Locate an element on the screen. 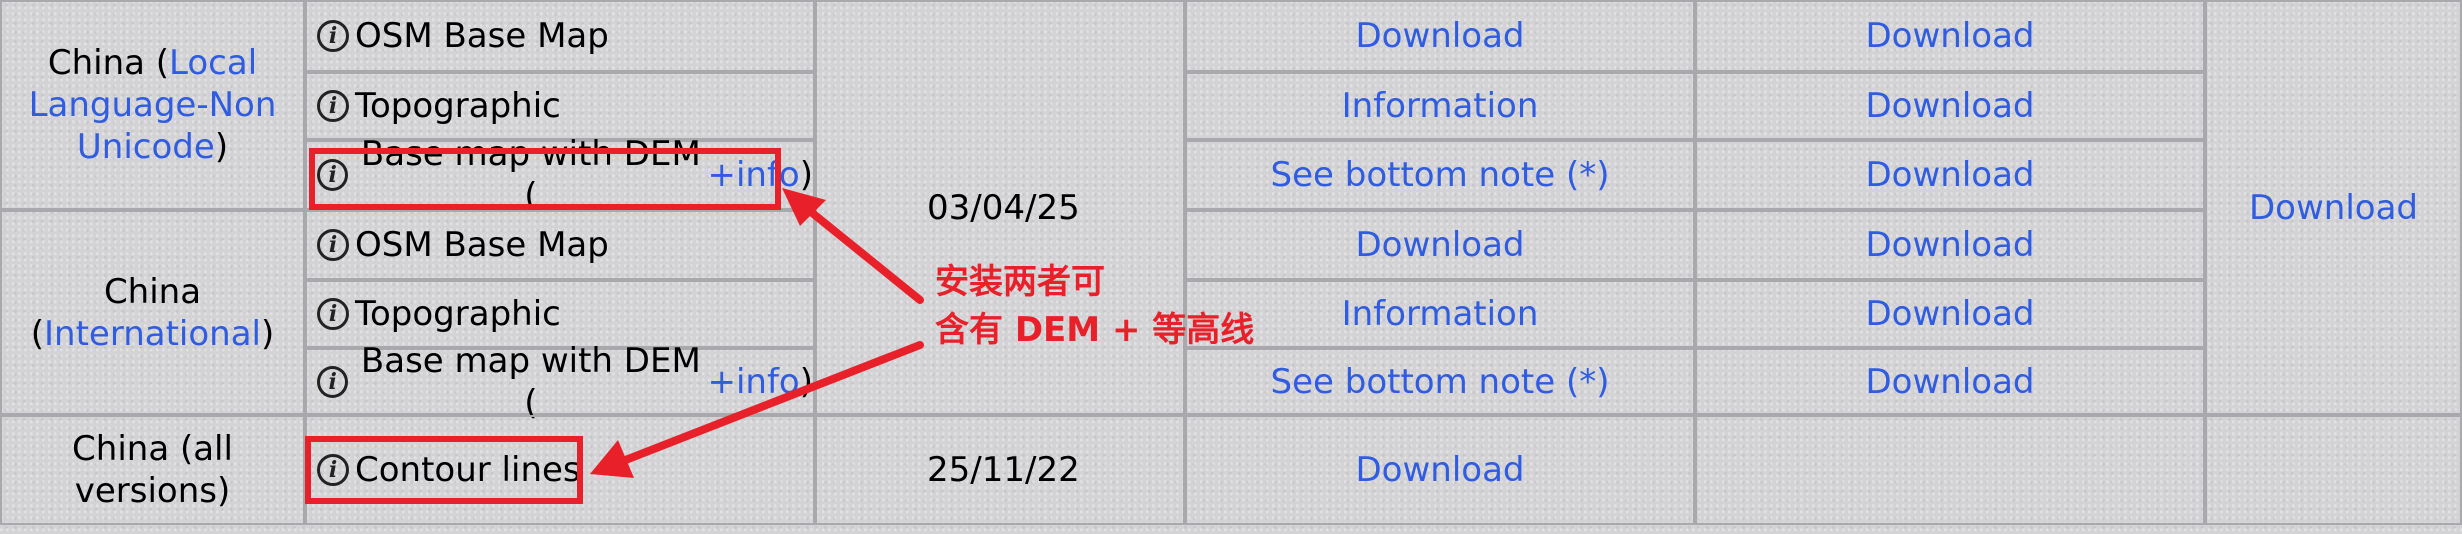 Image resolution: width=2462 pixels, height=534 pixels. annotation-line-1: 安装两者可 is located at coordinates (1020, 282).